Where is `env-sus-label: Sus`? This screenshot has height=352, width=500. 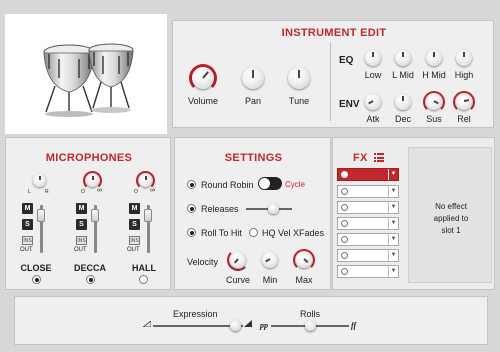 env-sus-label: Sus is located at coordinates (434, 119).